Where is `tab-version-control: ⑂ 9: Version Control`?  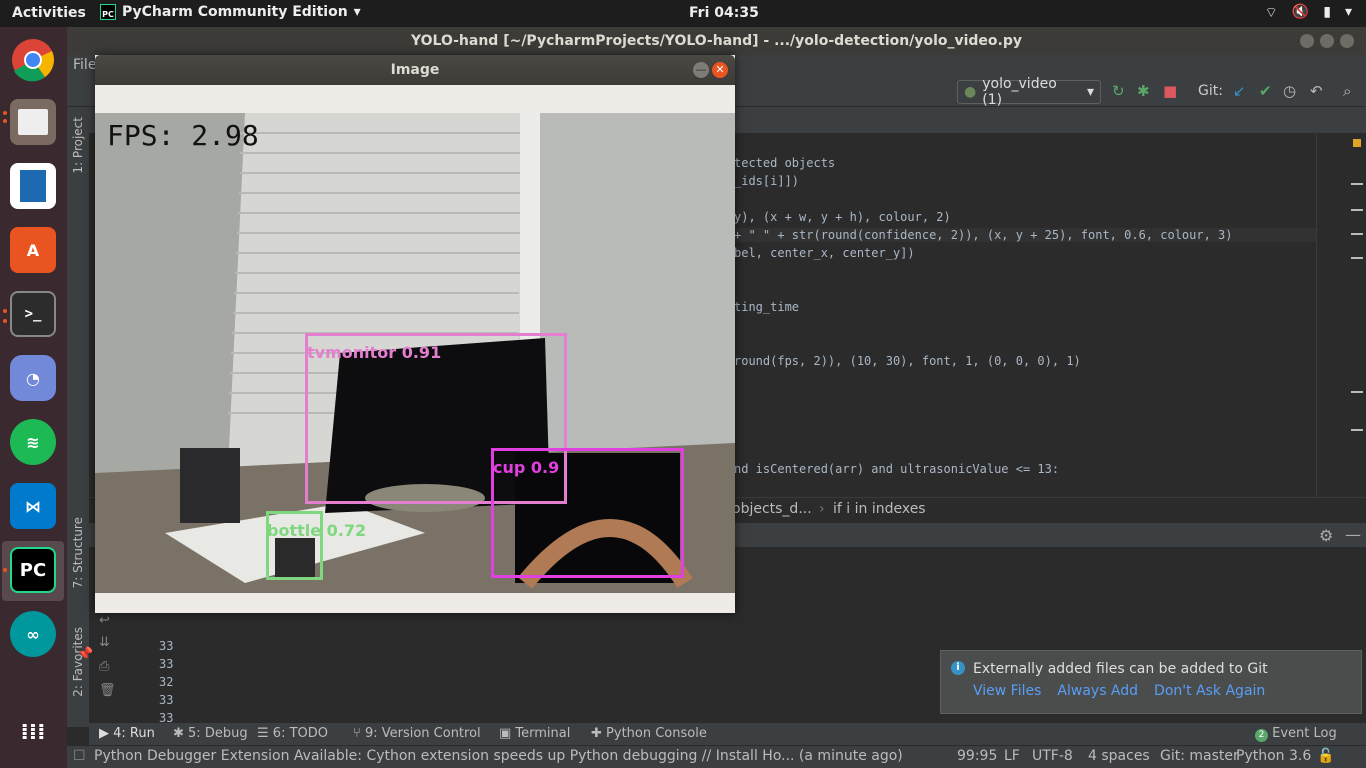 tab-version-control: ⑂ 9: Version Control is located at coordinates (417, 733).